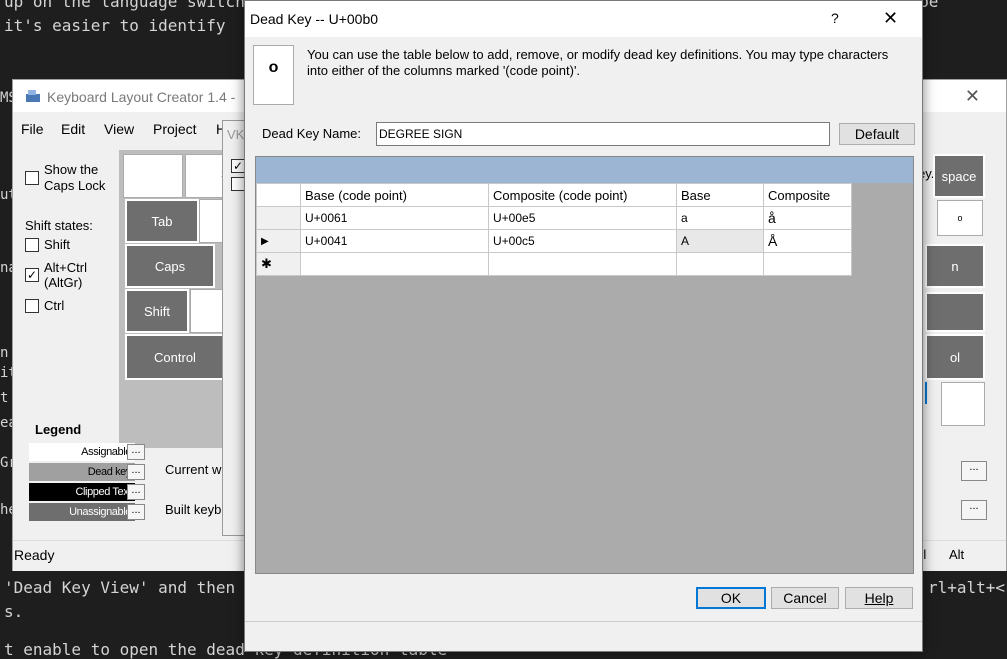 Image resolution: width=1007 pixels, height=659 pixels. I want to click on ctrl-label: Ctrl, so click(54, 305).